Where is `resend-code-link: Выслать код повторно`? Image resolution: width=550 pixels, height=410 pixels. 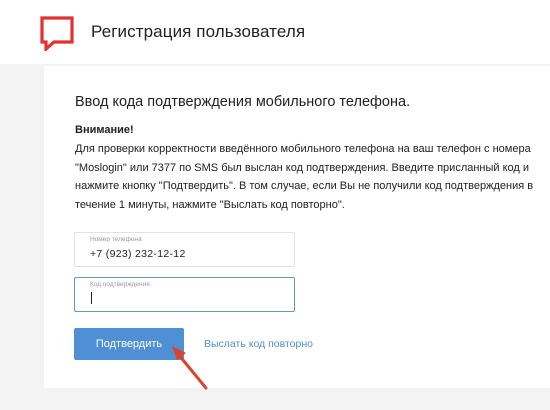 resend-code-link: Выслать код повторно is located at coordinates (258, 344).